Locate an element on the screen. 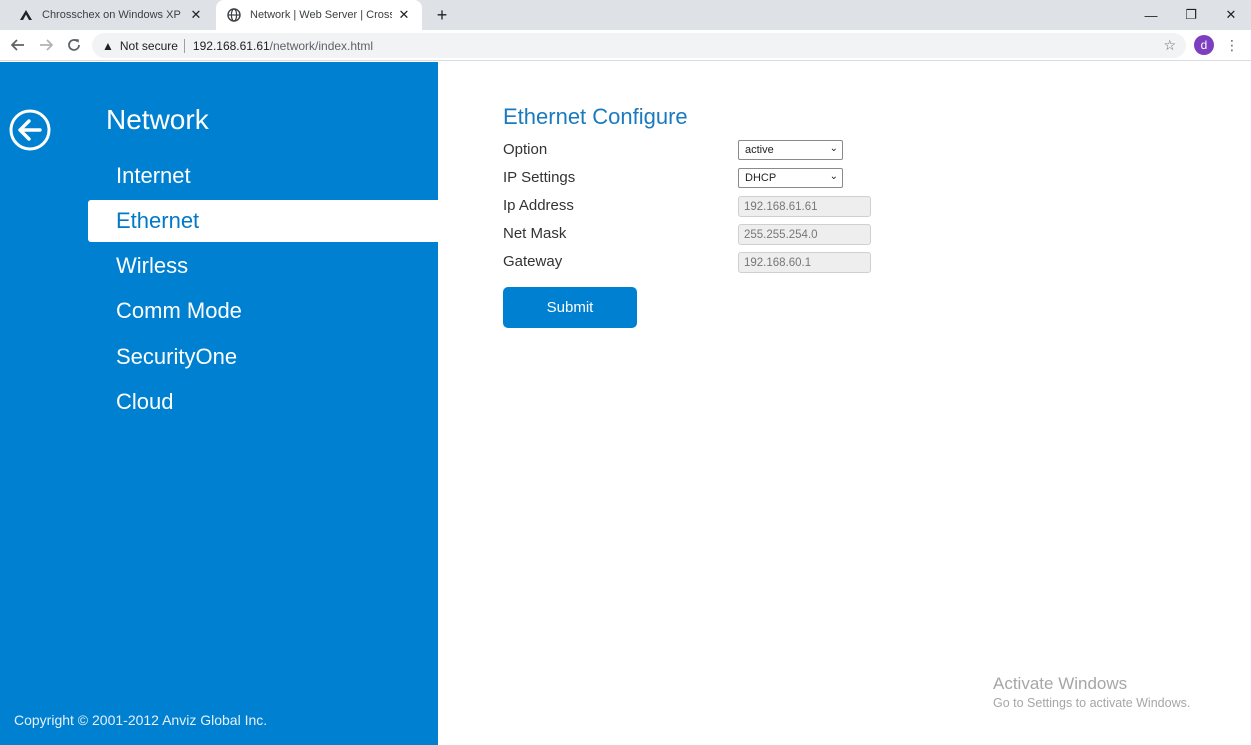 The height and width of the screenshot is (745, 1251). sidebar-item-securityone: SecurityOne is located at coordinates (263, 357).